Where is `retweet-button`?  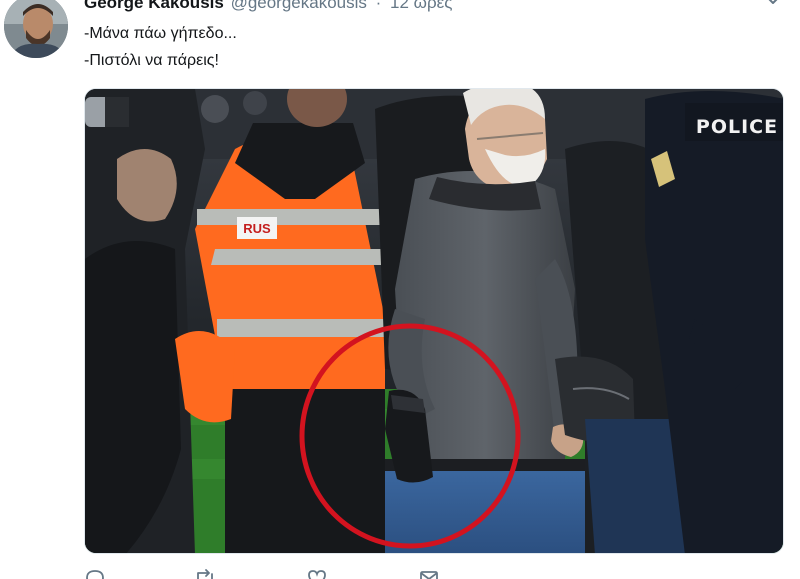 retweet-button is located at coordinates (205, 573).